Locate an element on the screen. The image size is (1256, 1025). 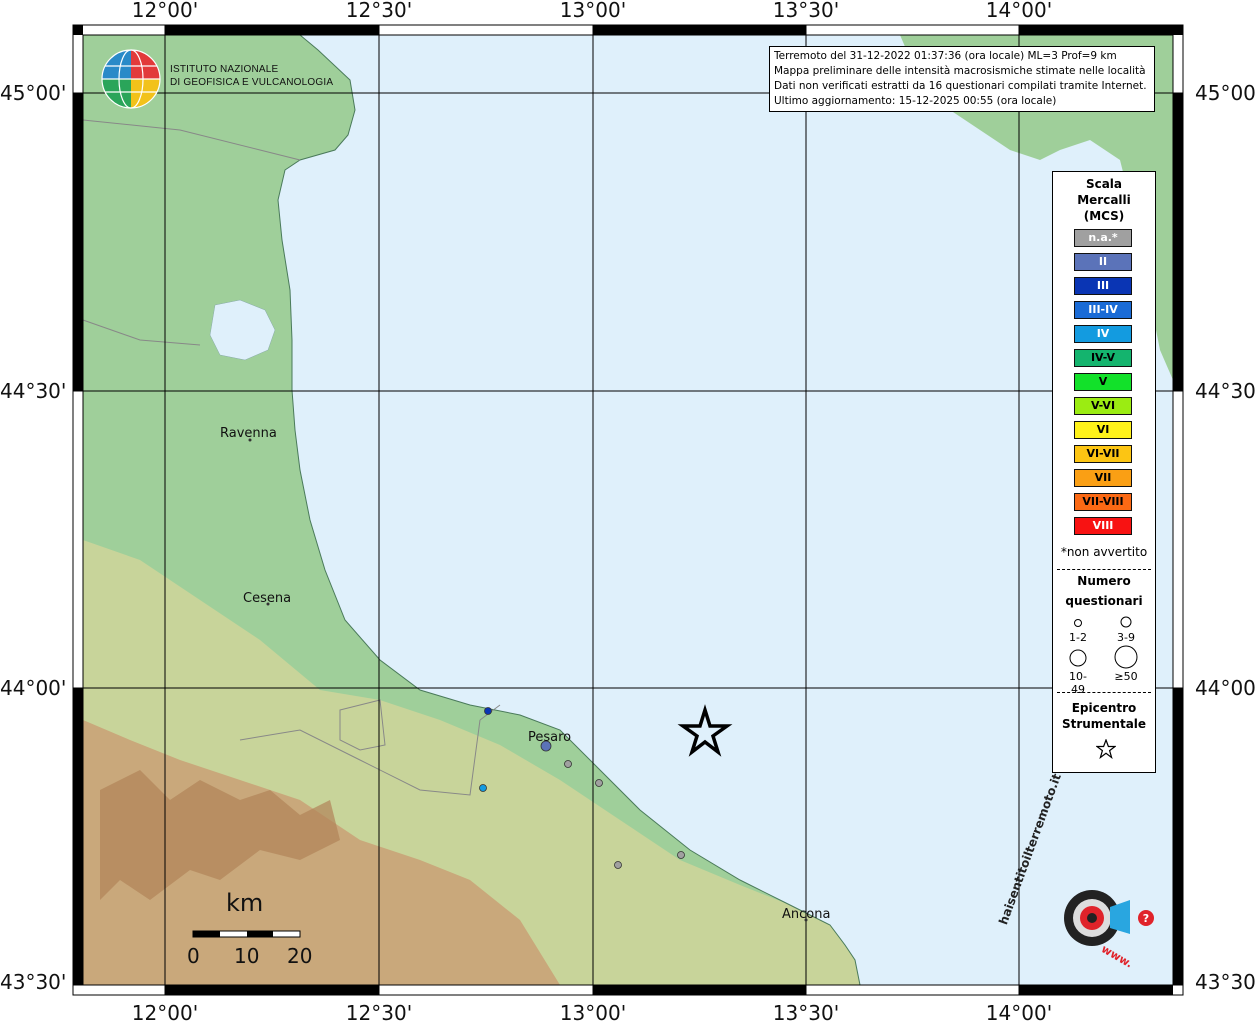
scale-unit-label: km is located at coordinates (245, 903).